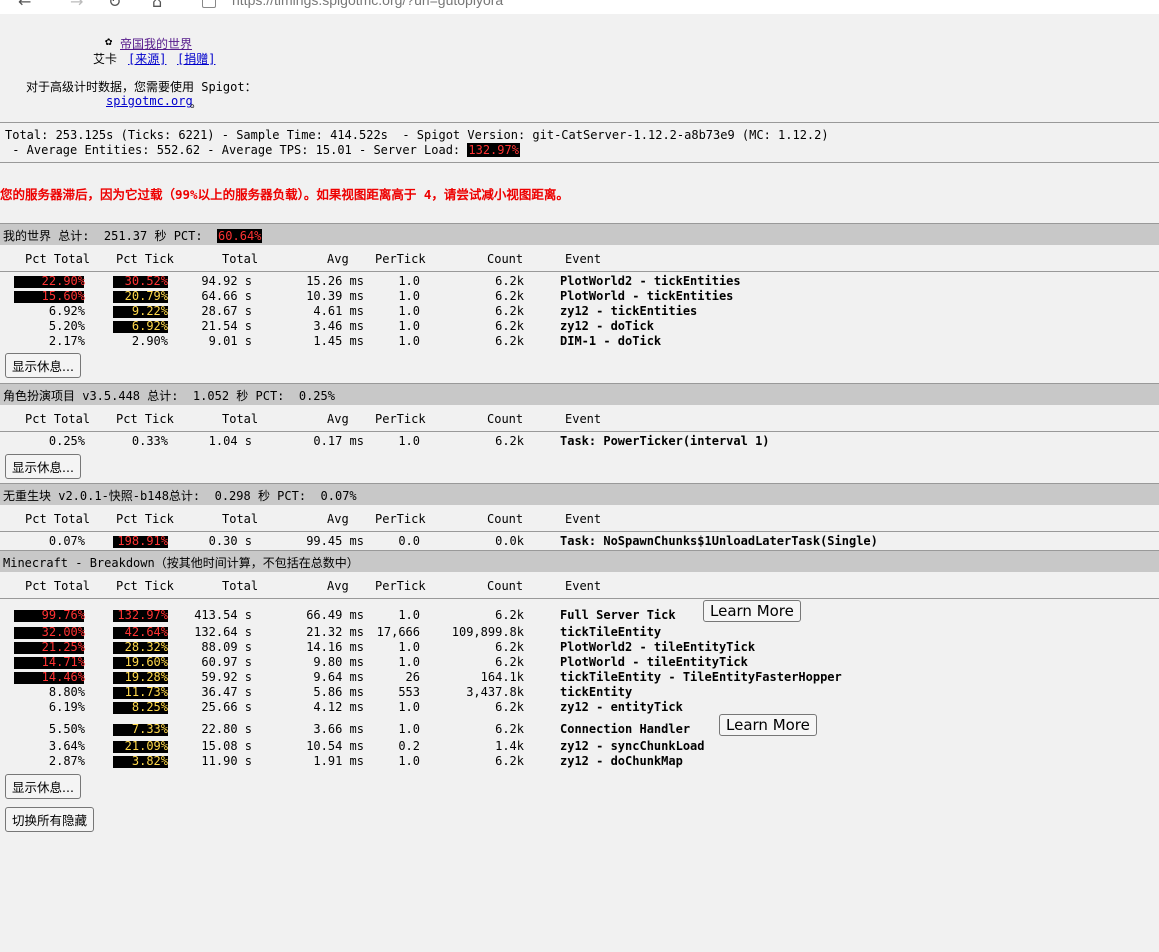  Describe the element at coordinates (63, 281) in the screenshot. I see `pct-total-cell: 22.90%` at that location.